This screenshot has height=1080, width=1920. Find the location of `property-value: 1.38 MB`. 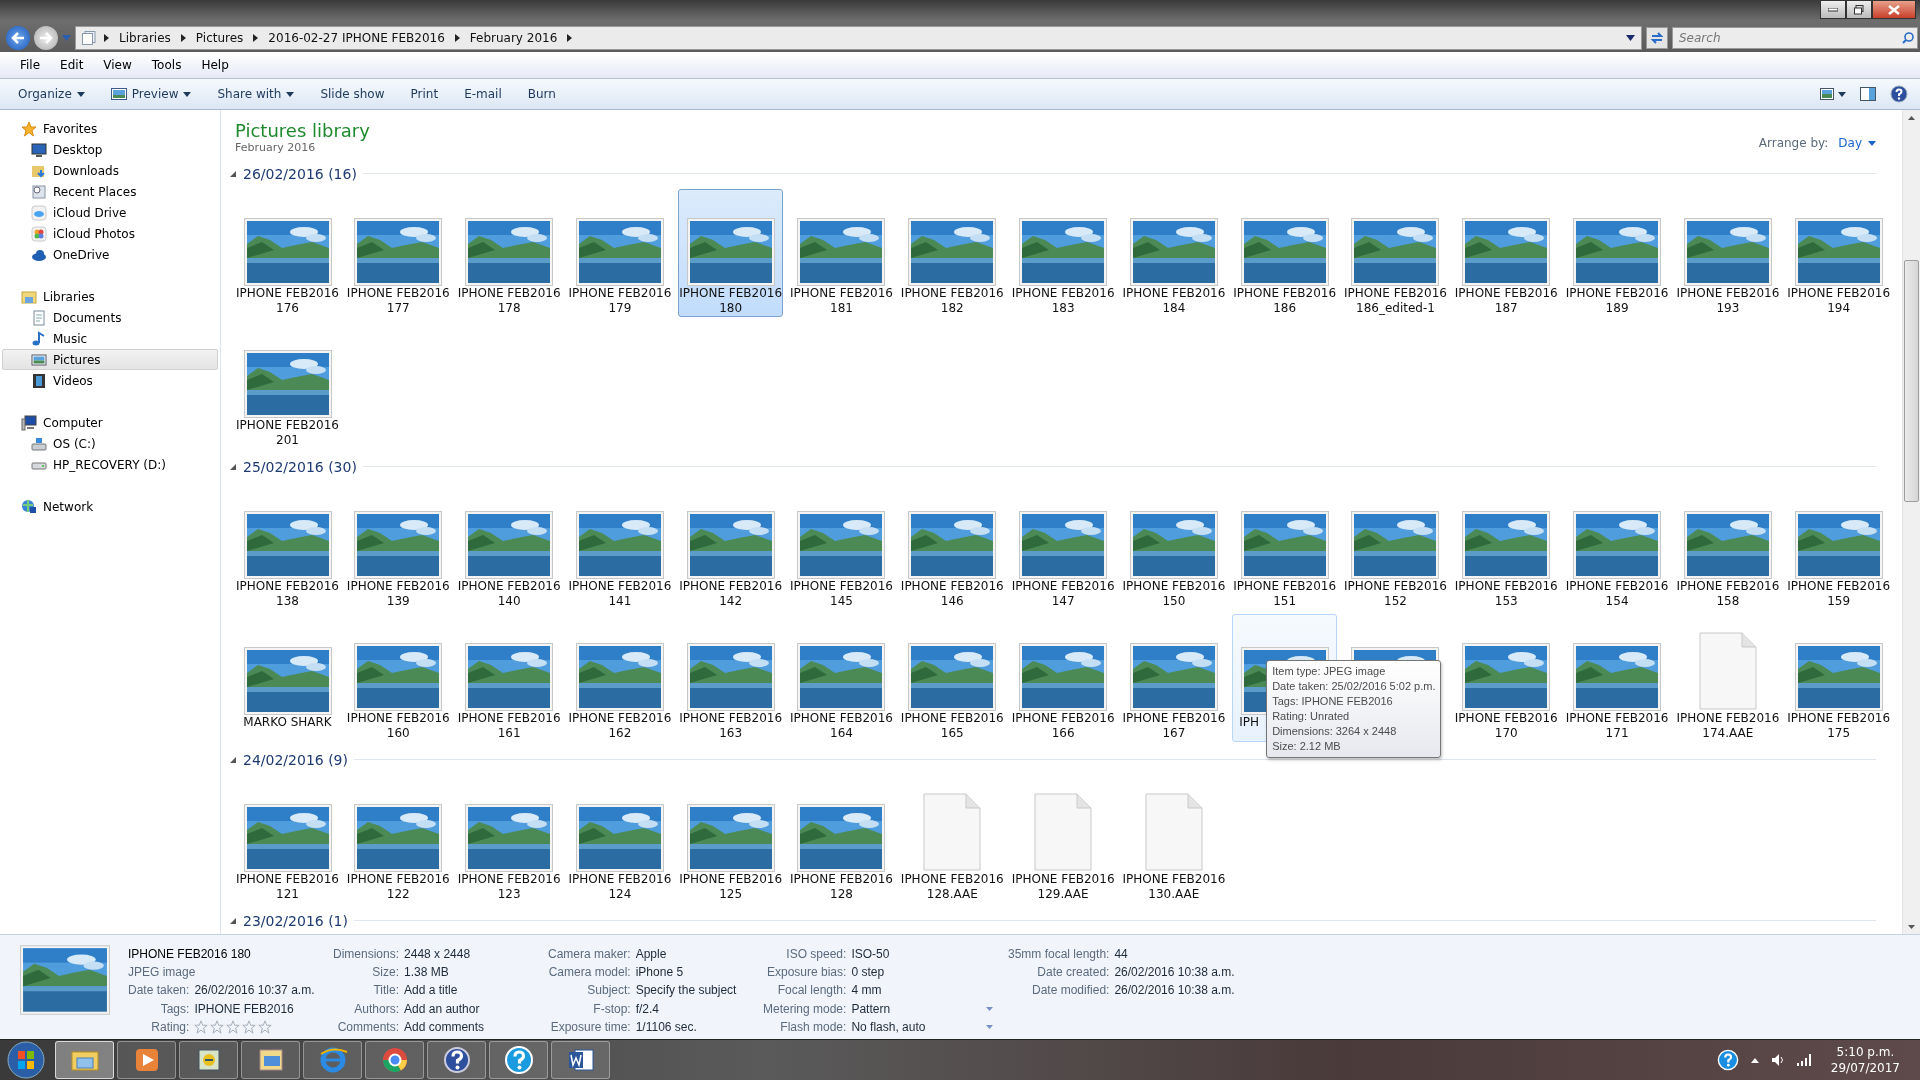

property-value: 1.38 MB is located at coordinates (426, 973).